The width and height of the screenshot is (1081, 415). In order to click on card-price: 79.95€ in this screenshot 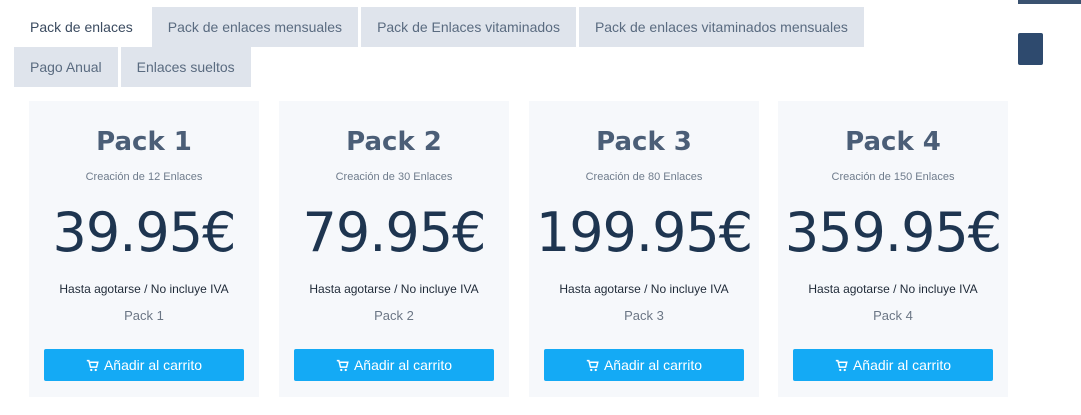, I will do `click(394, 232)`.